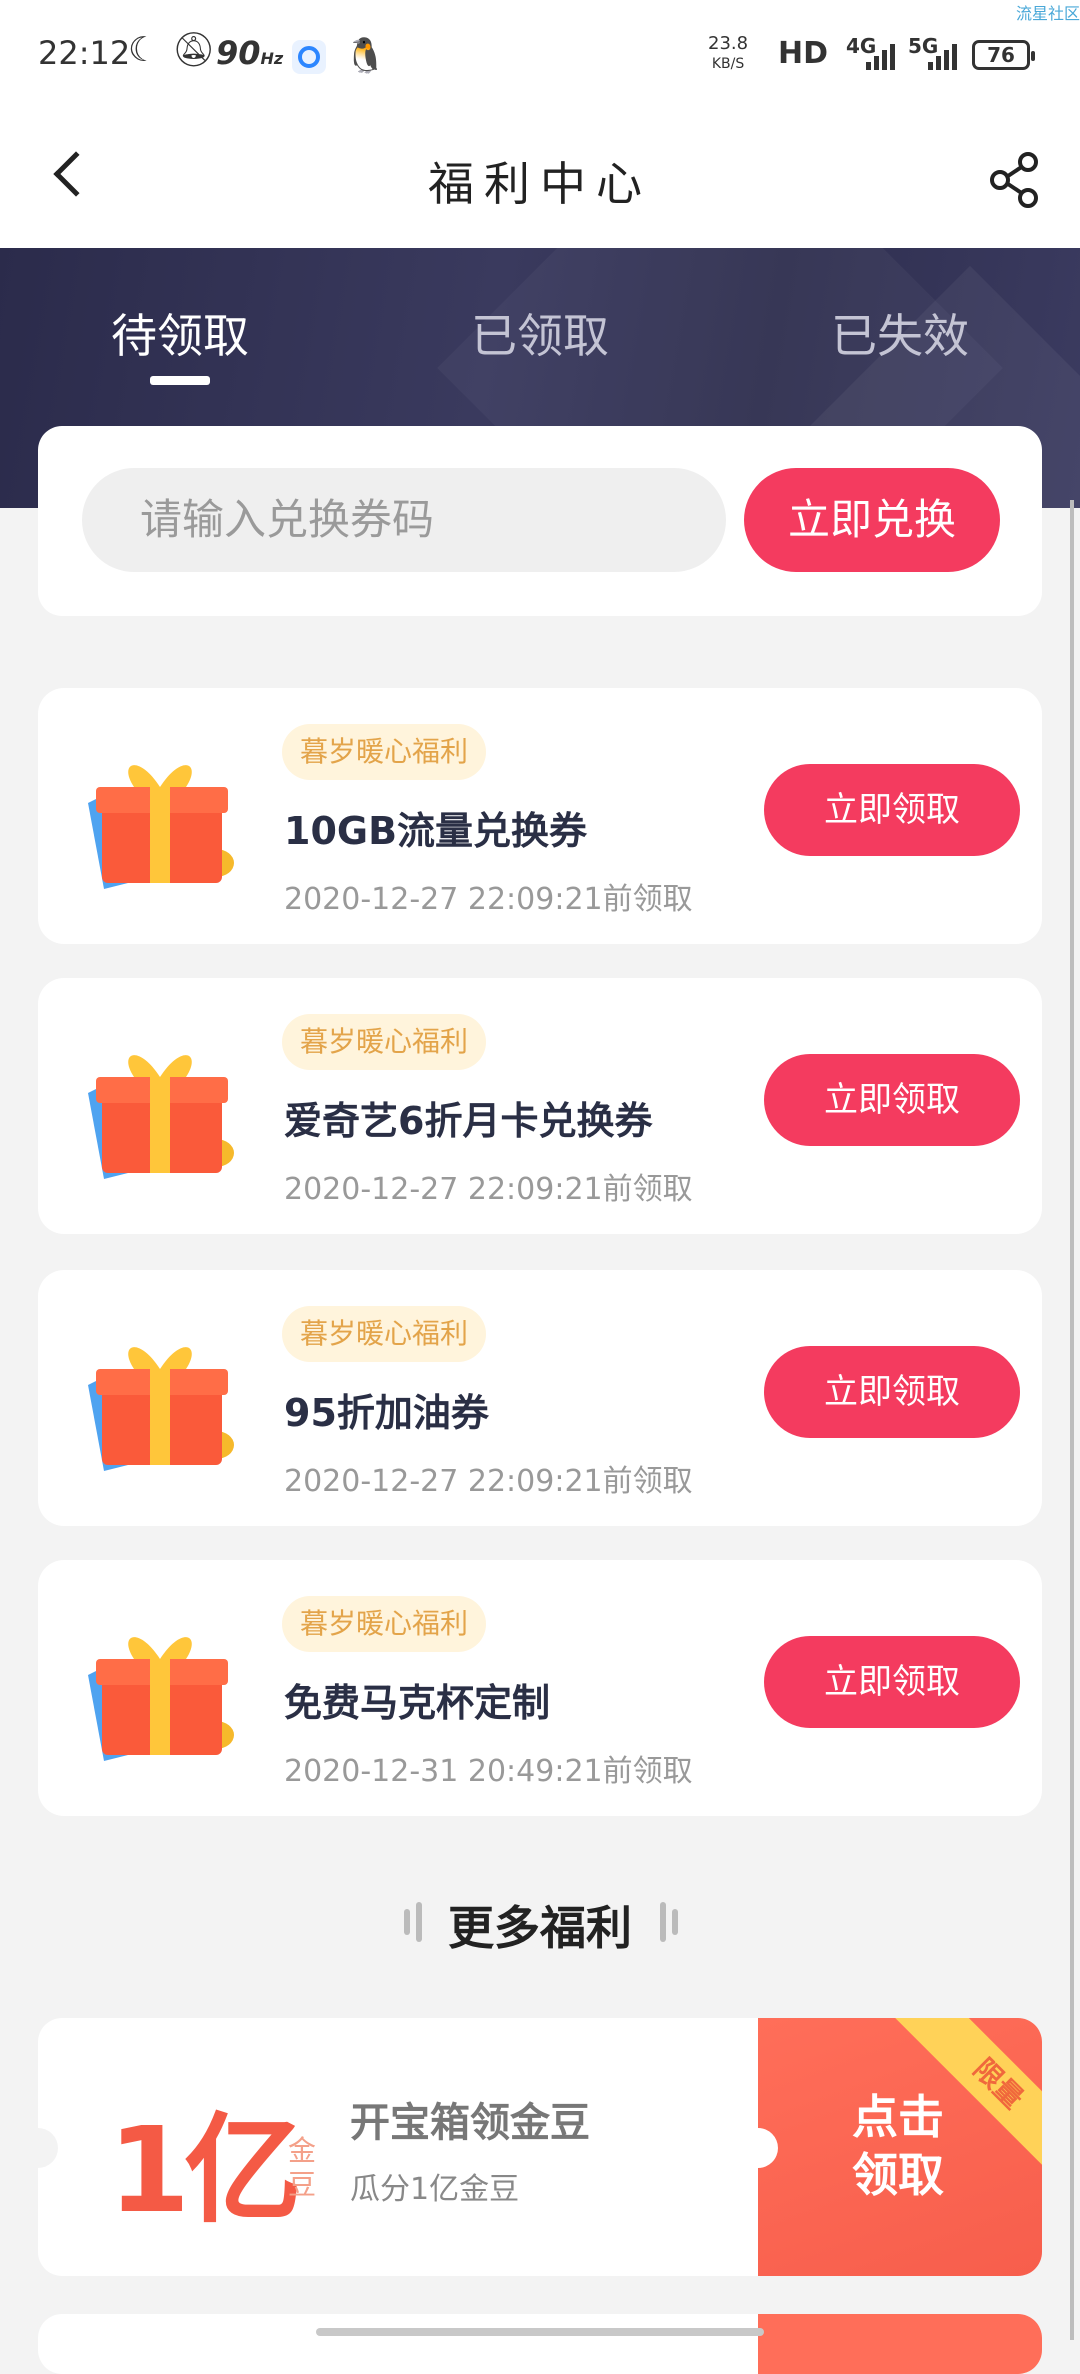 The width and height of the screenshot is (1080, 2374). What do you see at coordinates (180, 333) in the screenshot?
I see `tab-pending: 待领取` at bounding box center [180, 333].